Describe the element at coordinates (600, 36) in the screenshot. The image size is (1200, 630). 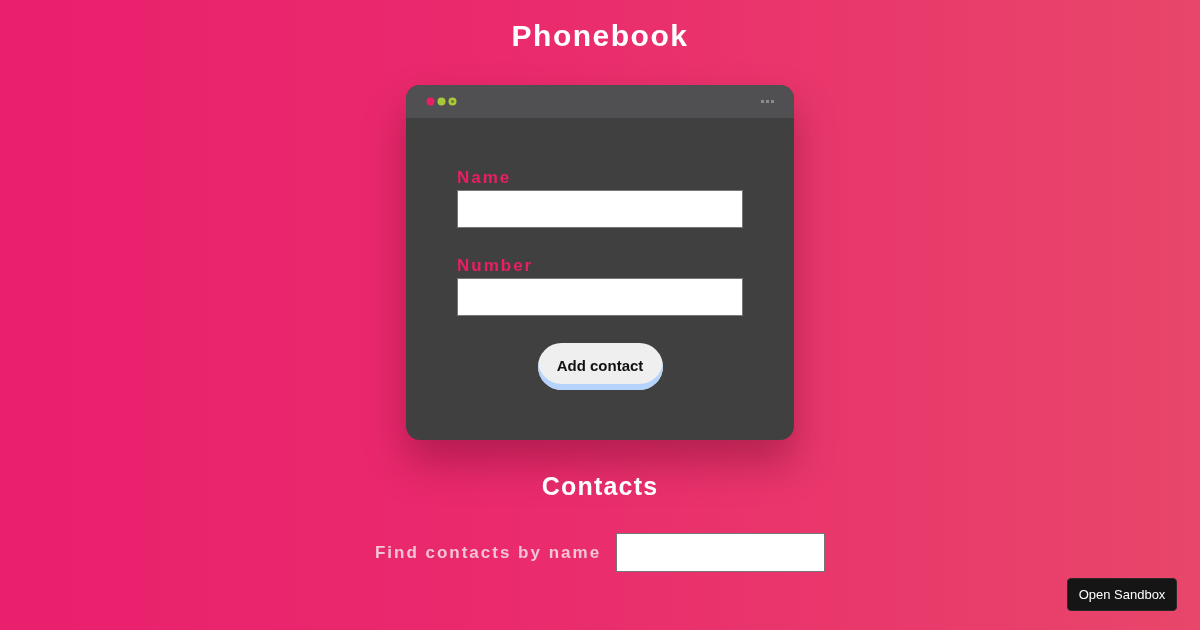
I see `page-title: Phonebook` at that location.